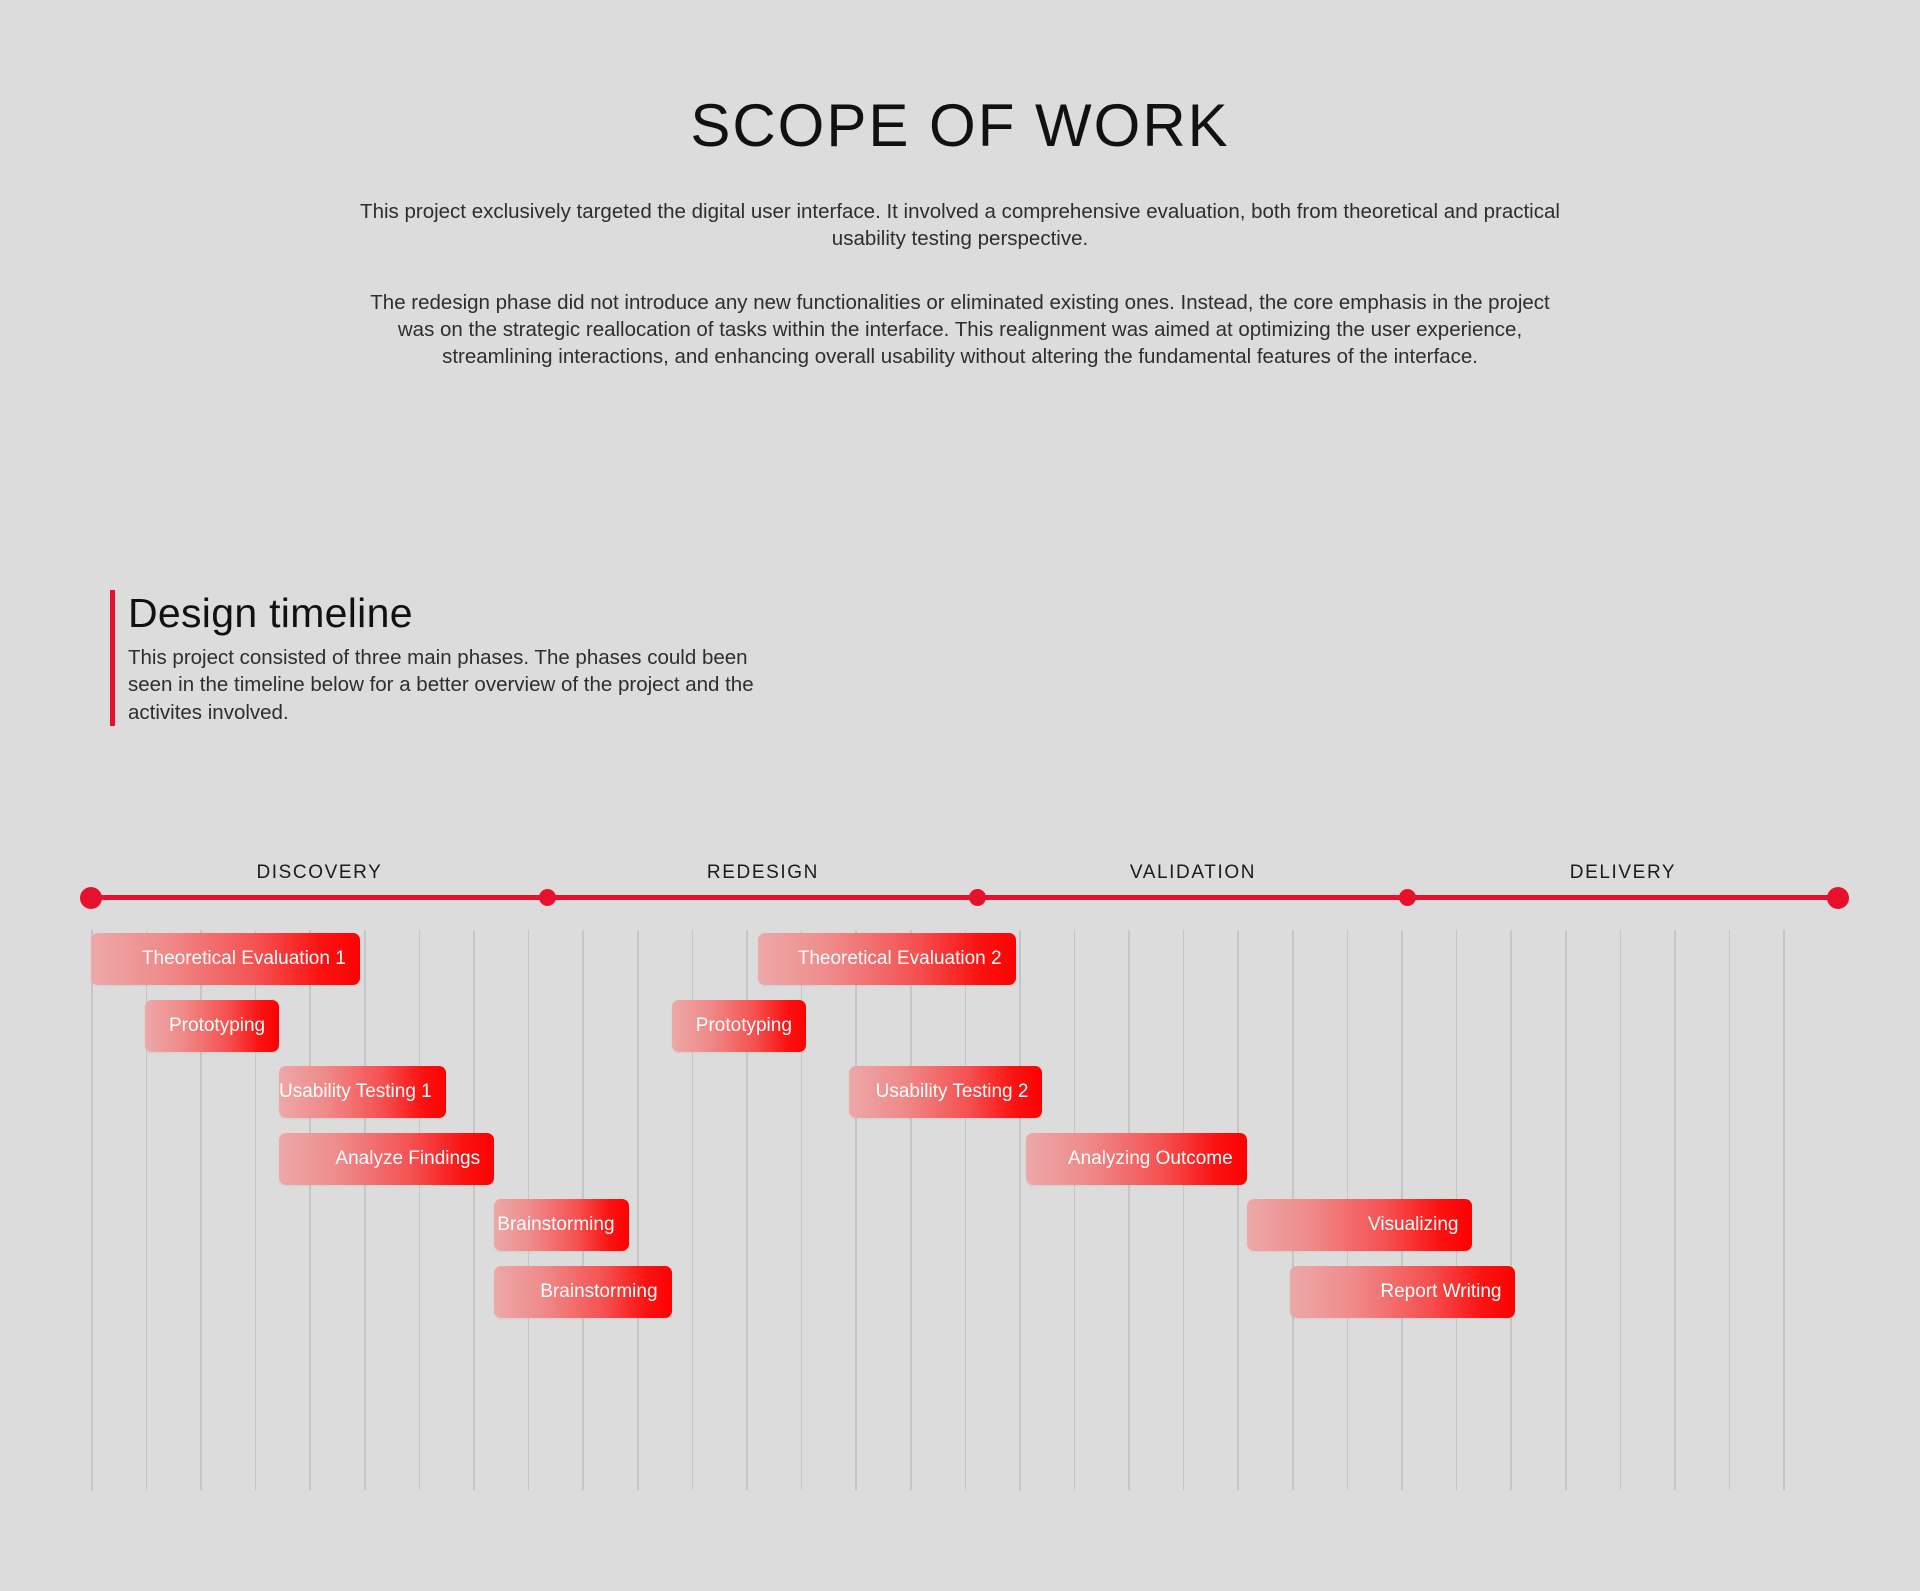 The height and width of the screenshot is (1591, 1920). I want to click on phase-label-delivery: DELIVERY, so click(1623, 872).